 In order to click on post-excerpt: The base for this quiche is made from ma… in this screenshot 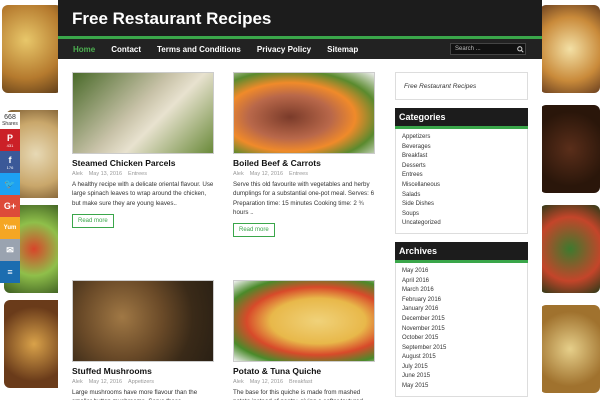, I will do `click(298, 394)`.